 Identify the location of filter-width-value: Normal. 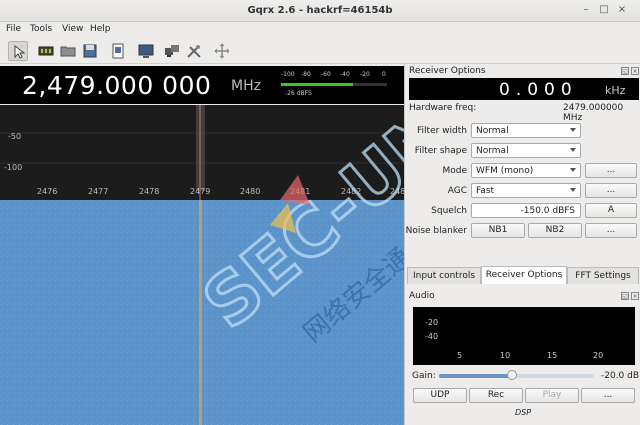
(492, 131).